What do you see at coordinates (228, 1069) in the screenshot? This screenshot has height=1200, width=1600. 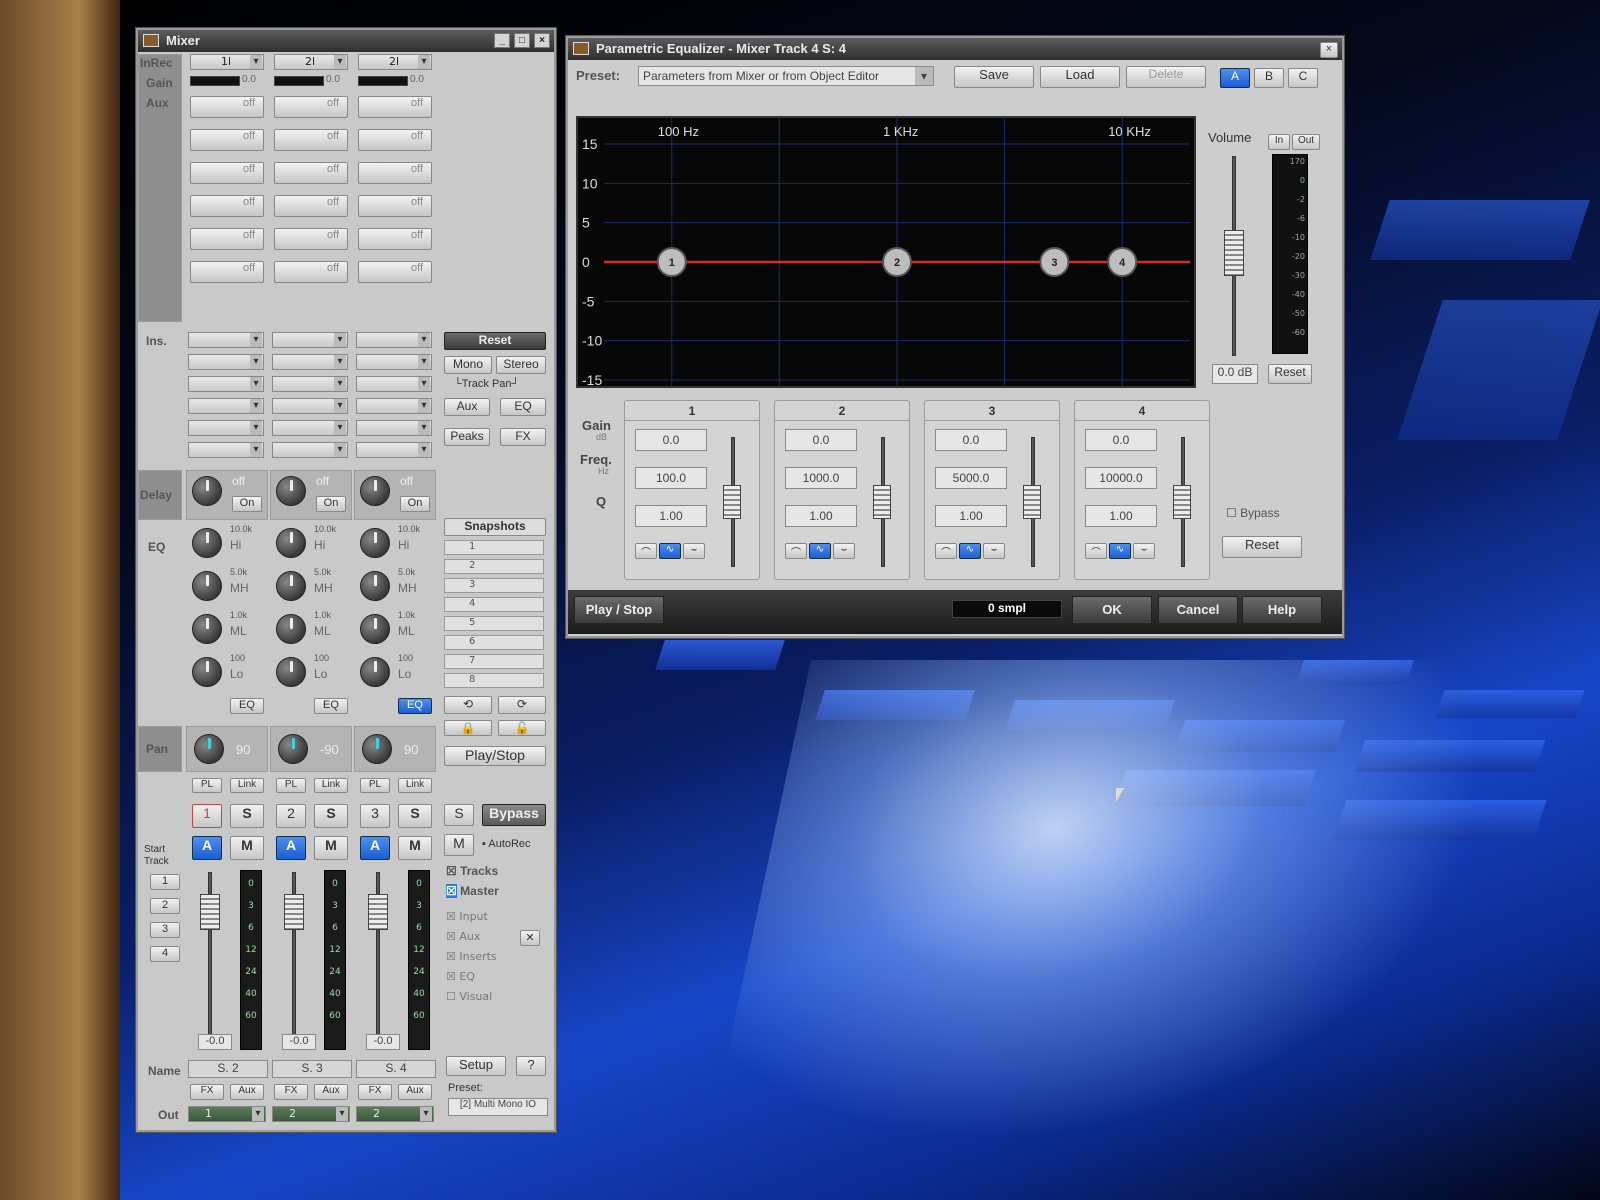 I see `track-name-field: S. 2` at bounding box center [228, 1069].